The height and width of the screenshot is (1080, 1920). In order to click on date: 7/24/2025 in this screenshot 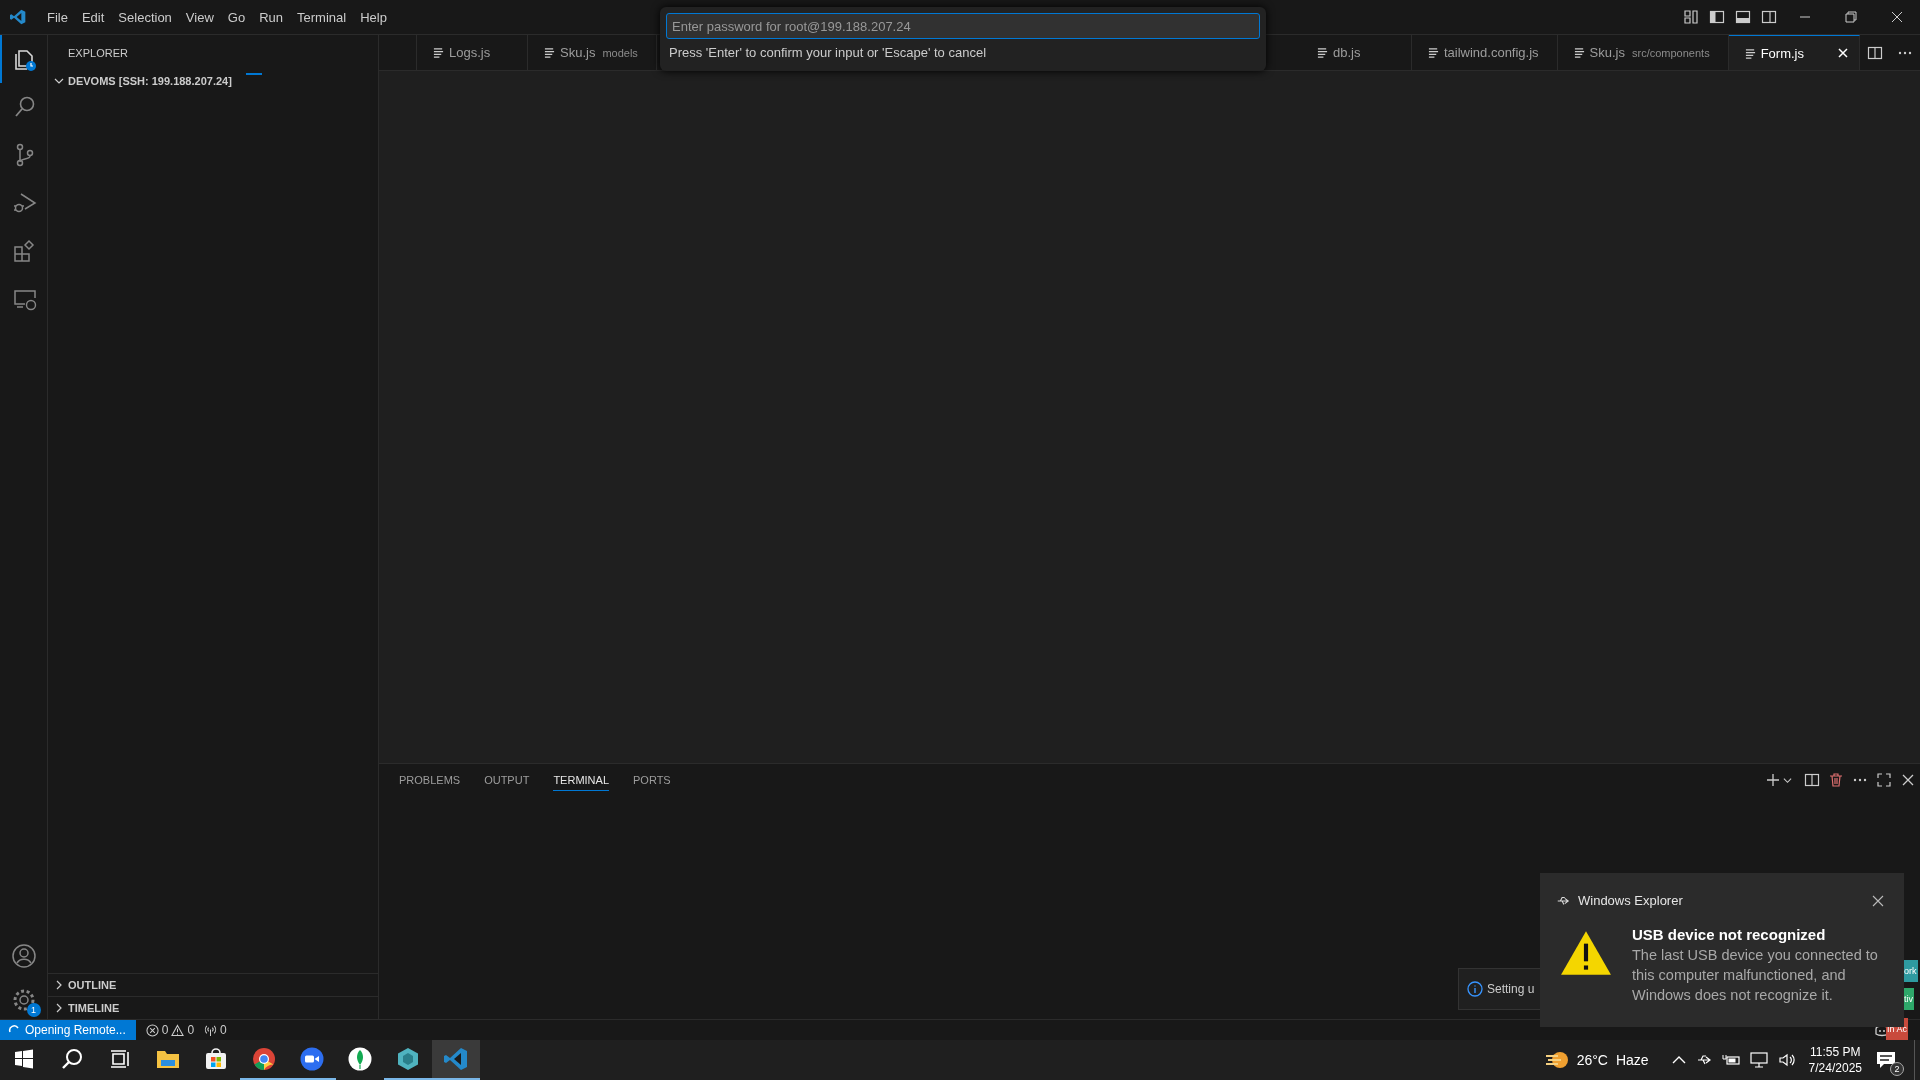, I will do `click(1835, 1068)`.